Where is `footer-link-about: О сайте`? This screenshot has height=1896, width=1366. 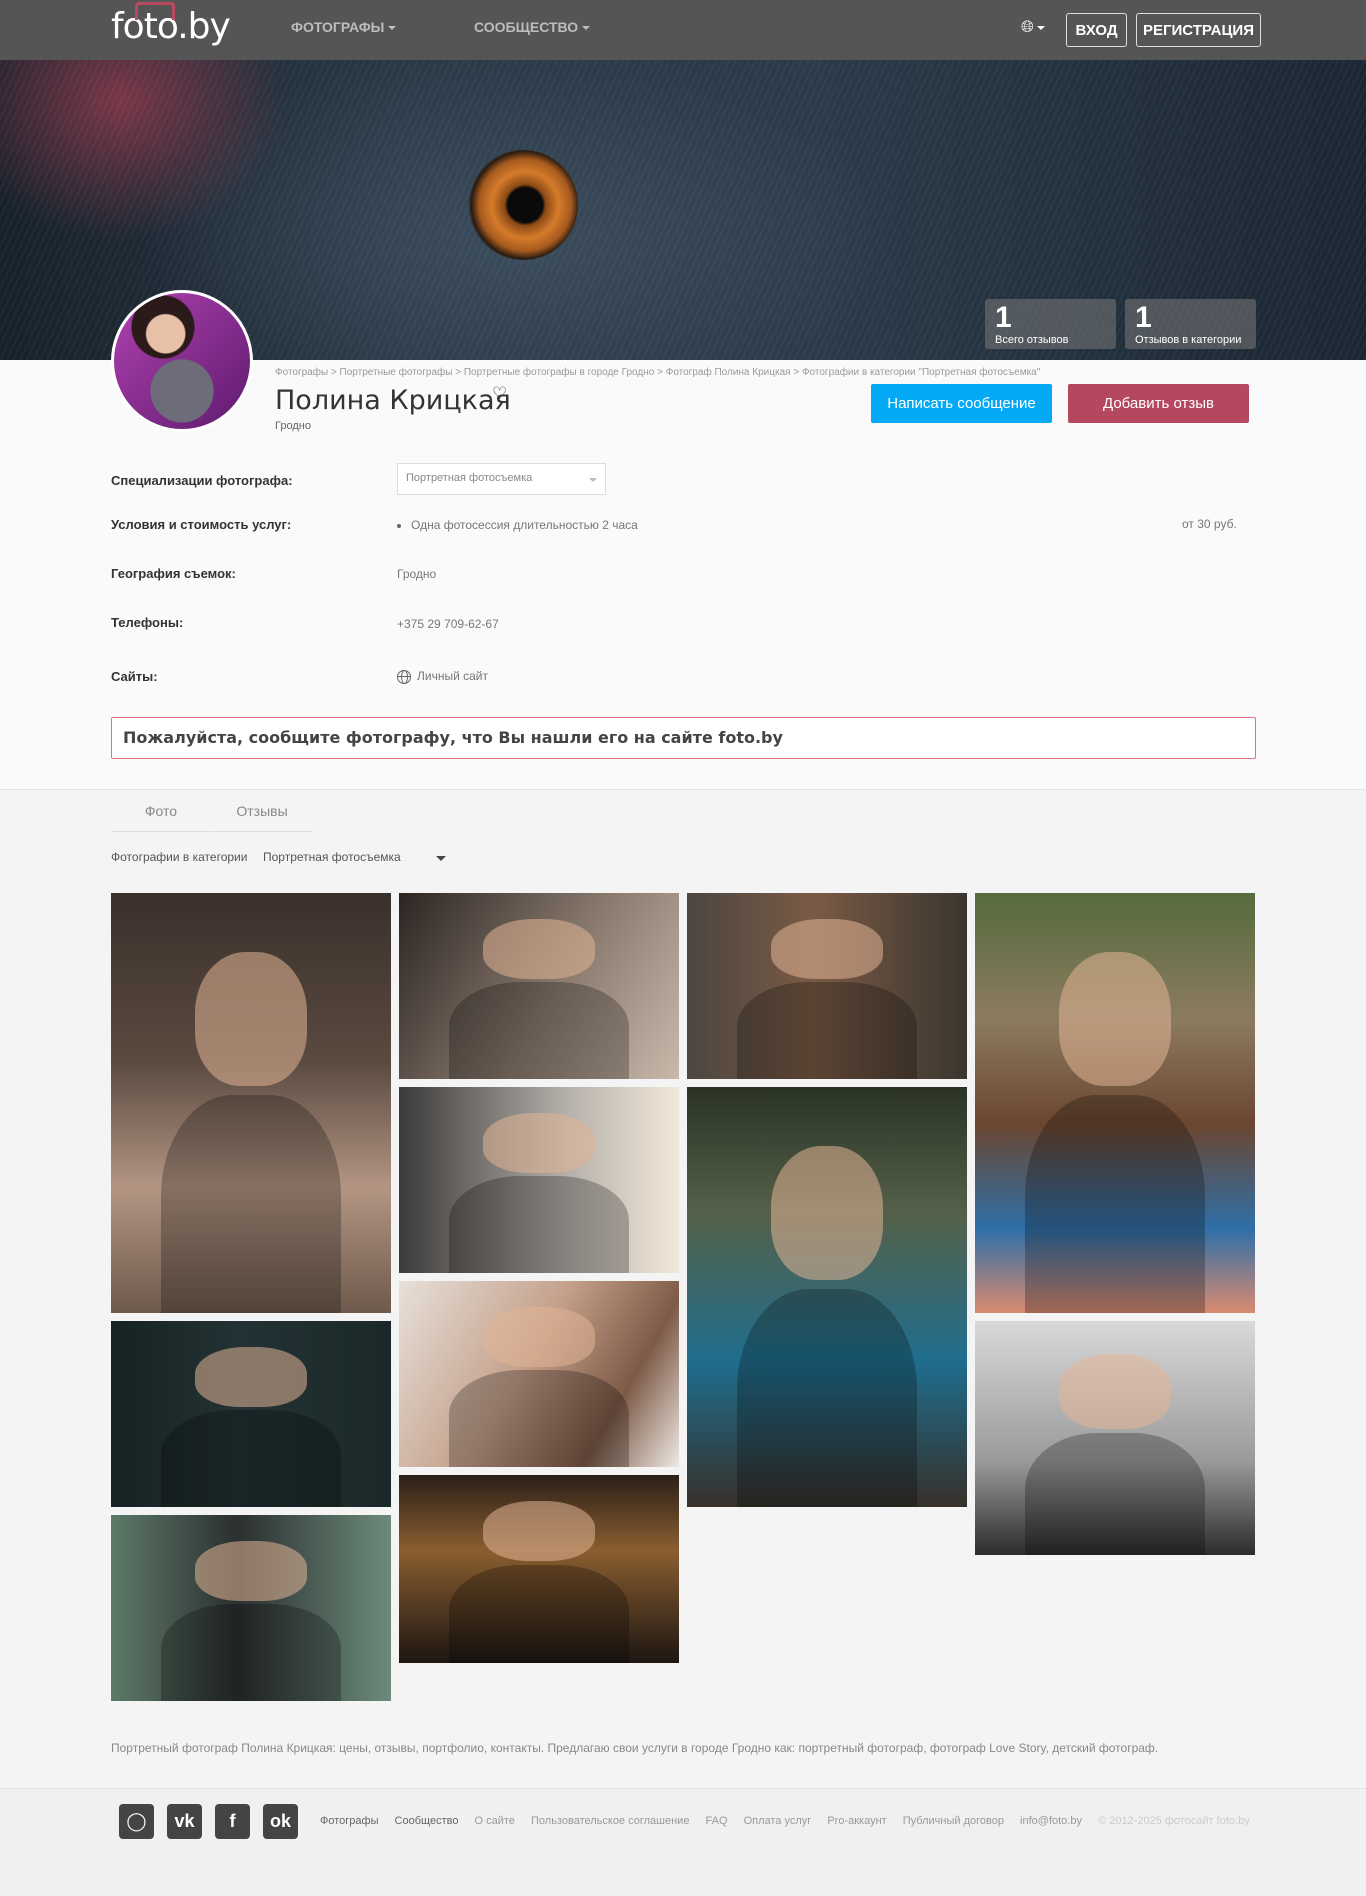 footer-link-about: О сайте is located at coordinates (495, 1821).